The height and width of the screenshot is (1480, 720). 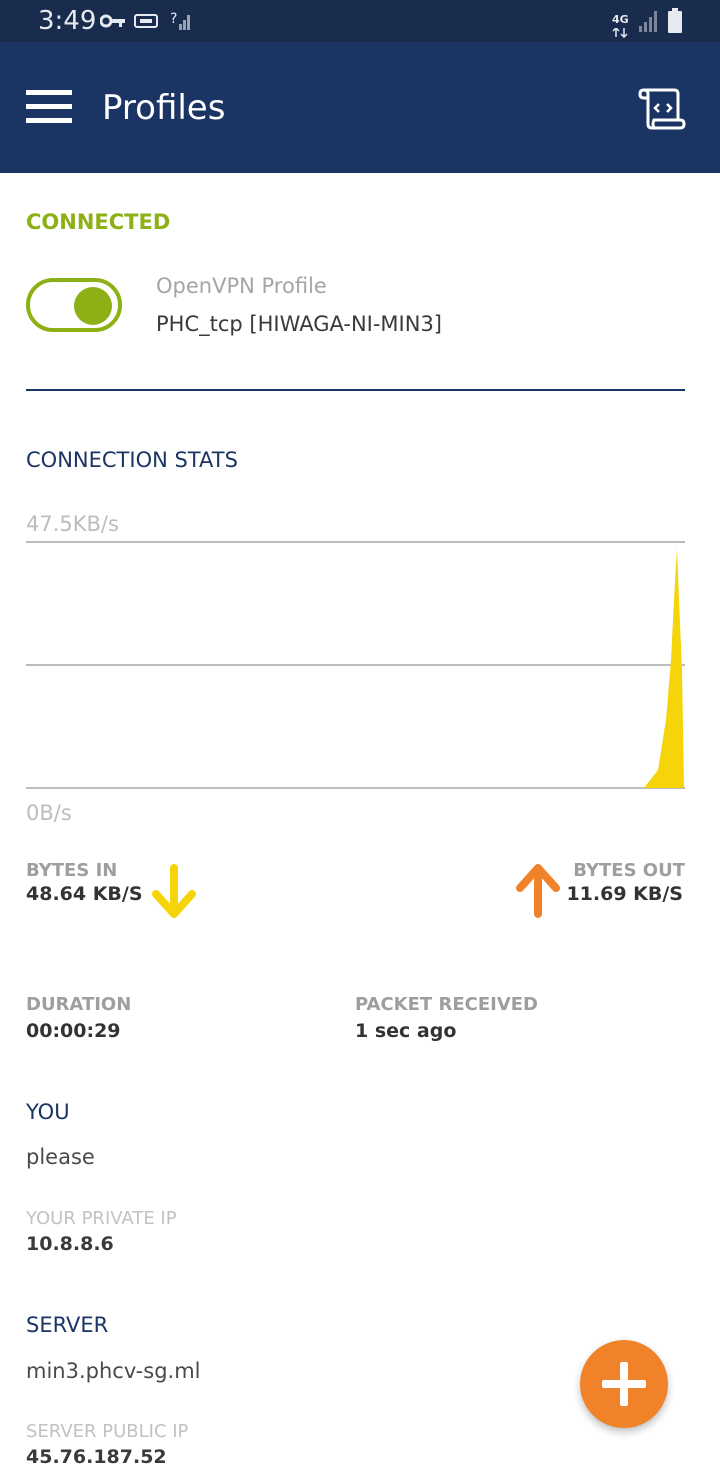 What do you see at coordinates (406, 1031) in the screenshot?
I see `packet-received-value: 1 sec ago` at bounding box center [406, 1031].